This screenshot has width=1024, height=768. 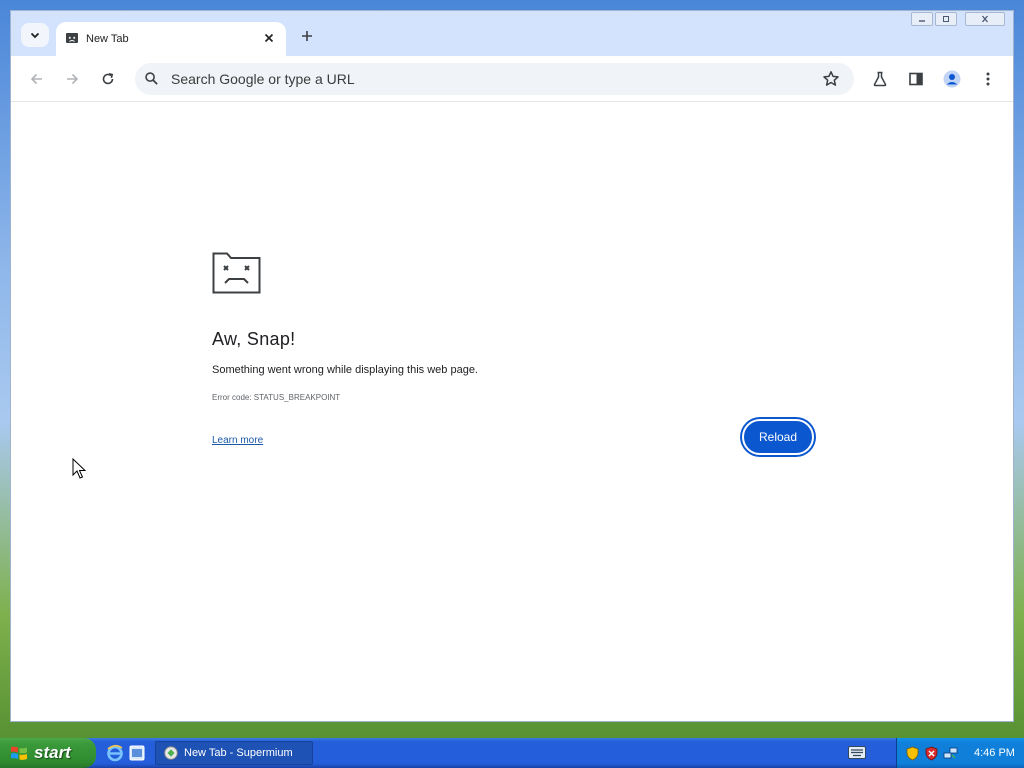 What do you see at coordinates (512, 33) in the screenshot?
I see `tab-strip: New Tab` at bounding box center [512, 33].